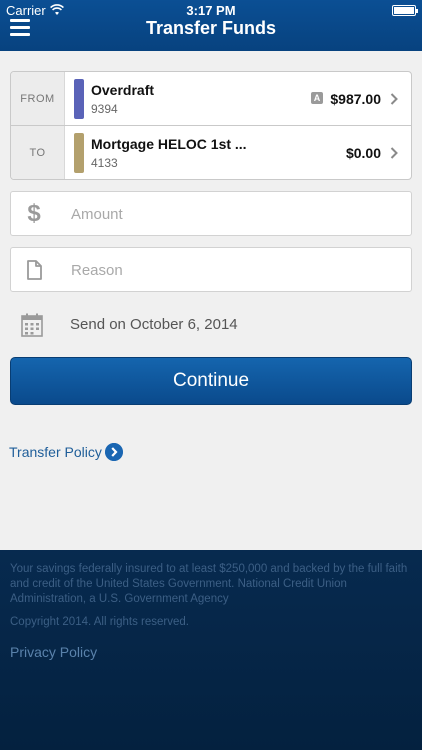  Describe the element at coordinates (405, 10) in the screenshot. I see `battery-icon` at that location.